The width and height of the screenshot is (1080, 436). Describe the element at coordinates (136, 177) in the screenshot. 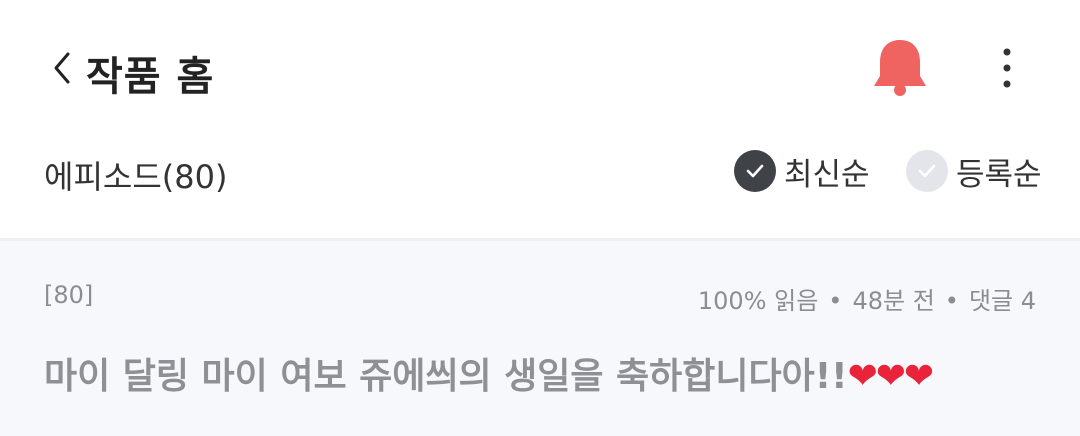

I see `episode-count-label: 에피소드(80)` at that location.